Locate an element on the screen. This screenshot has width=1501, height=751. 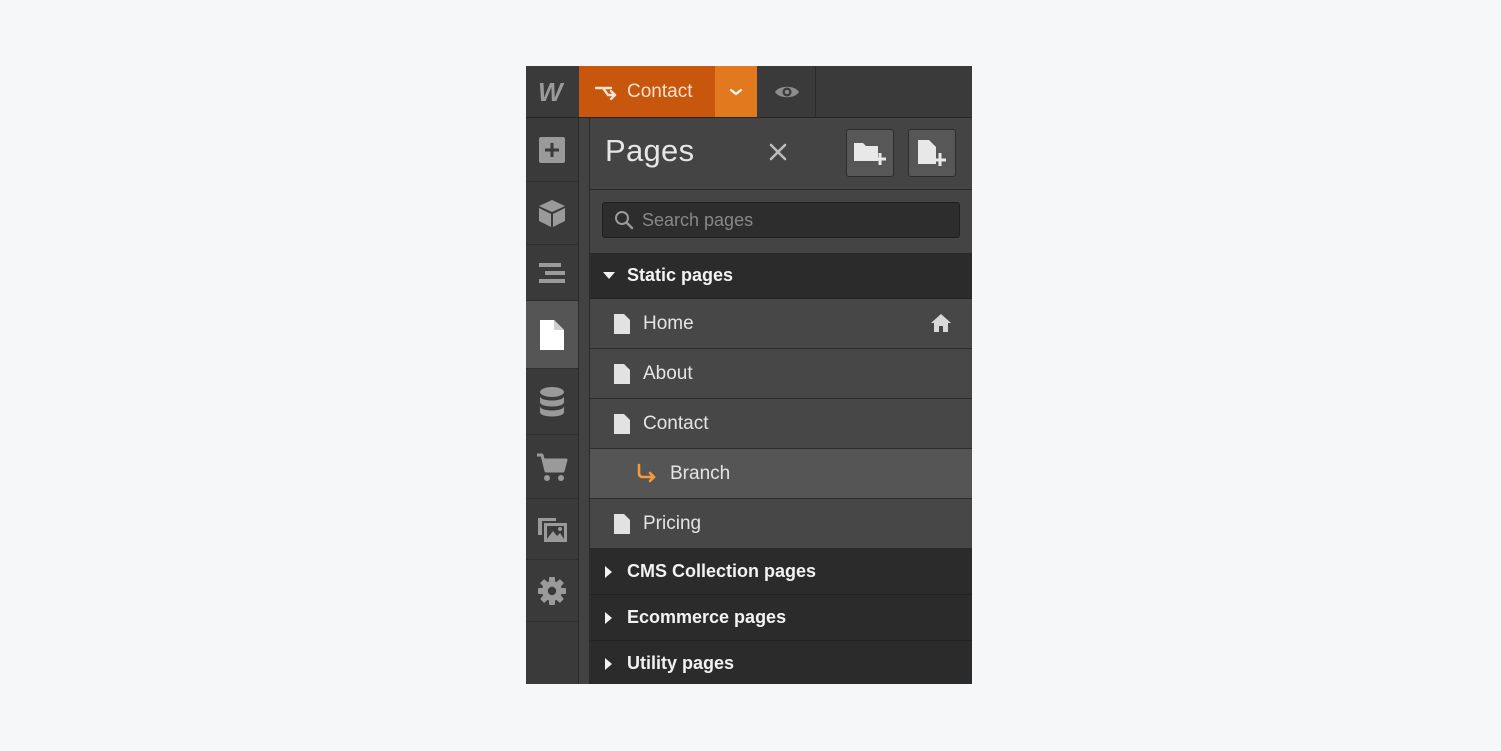
folder-add-icon is located at coordinates (870, 154).